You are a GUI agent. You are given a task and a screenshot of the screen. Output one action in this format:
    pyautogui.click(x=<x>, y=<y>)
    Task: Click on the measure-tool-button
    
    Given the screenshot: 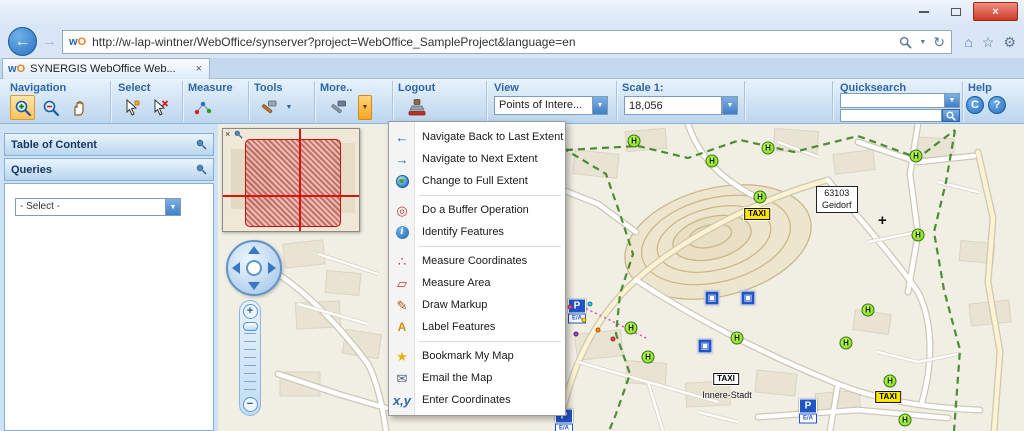 What is the action you would take?
    pyautogui.click(x=202, y=107)
    